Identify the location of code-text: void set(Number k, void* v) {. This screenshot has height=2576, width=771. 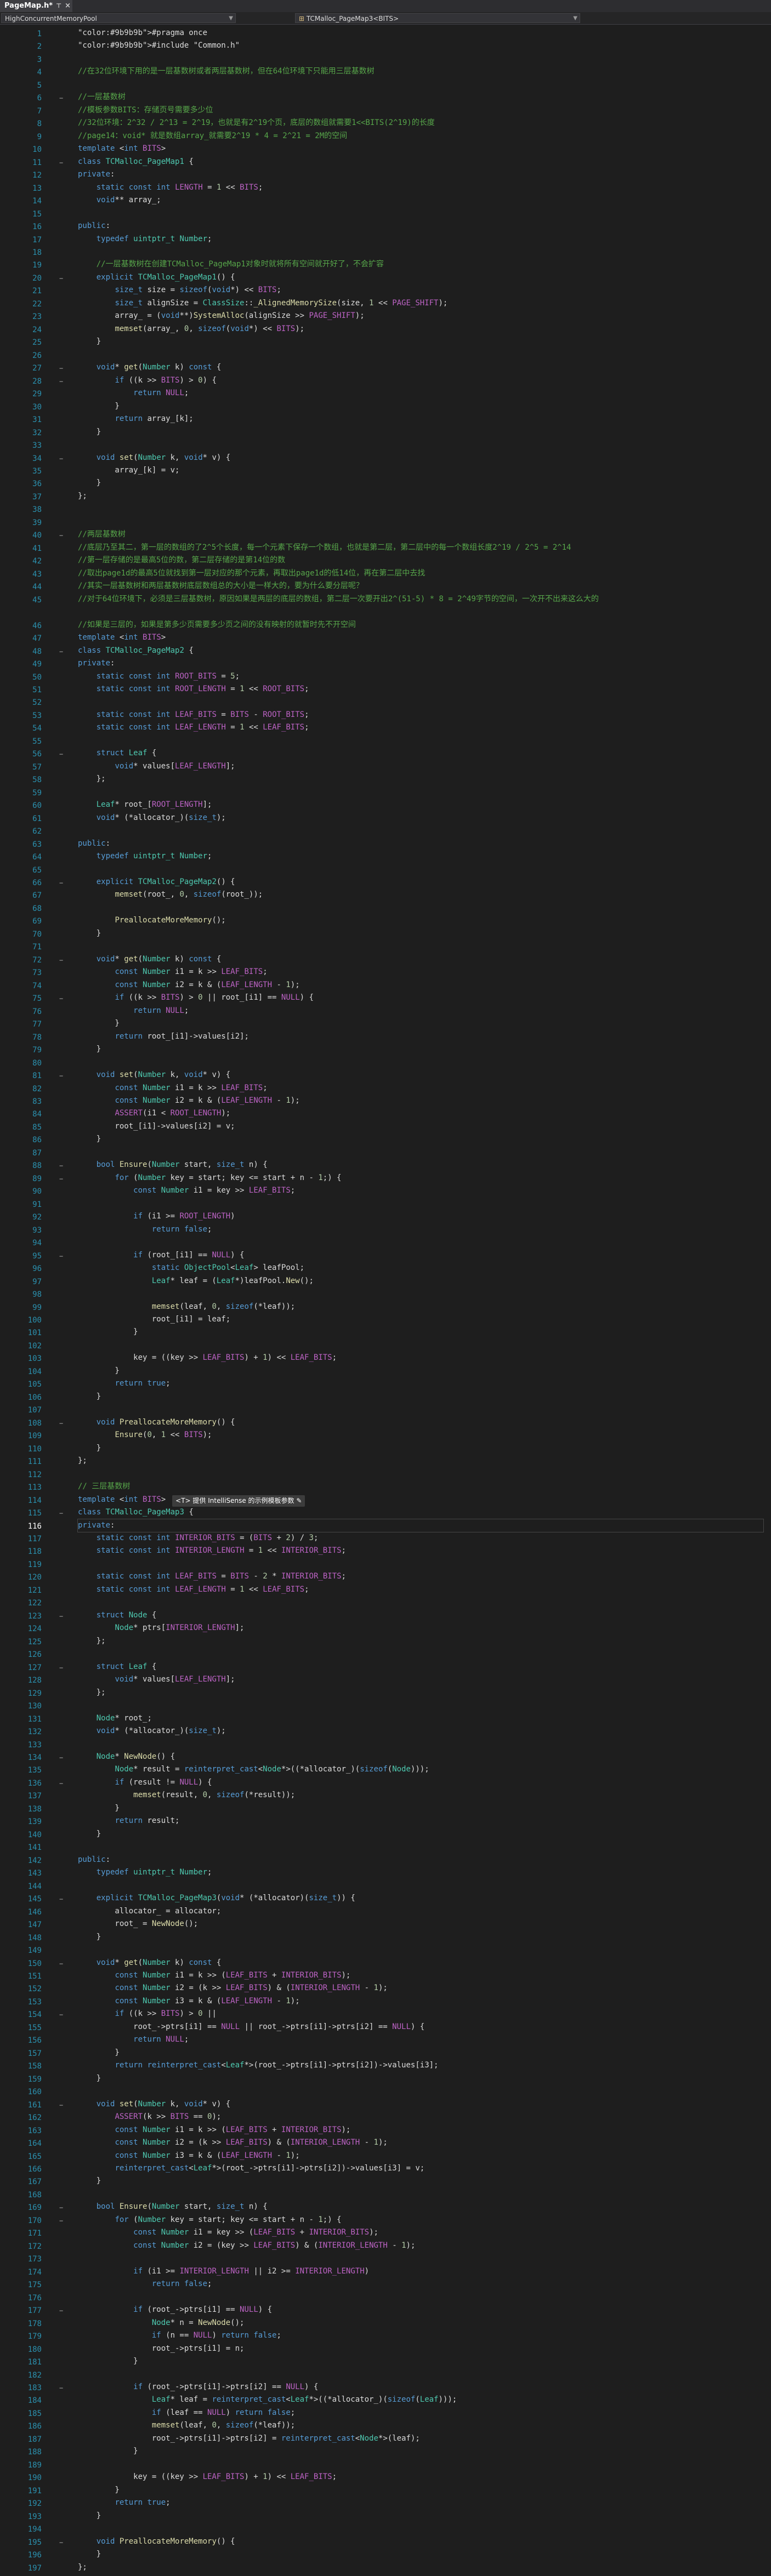
(163, 457).